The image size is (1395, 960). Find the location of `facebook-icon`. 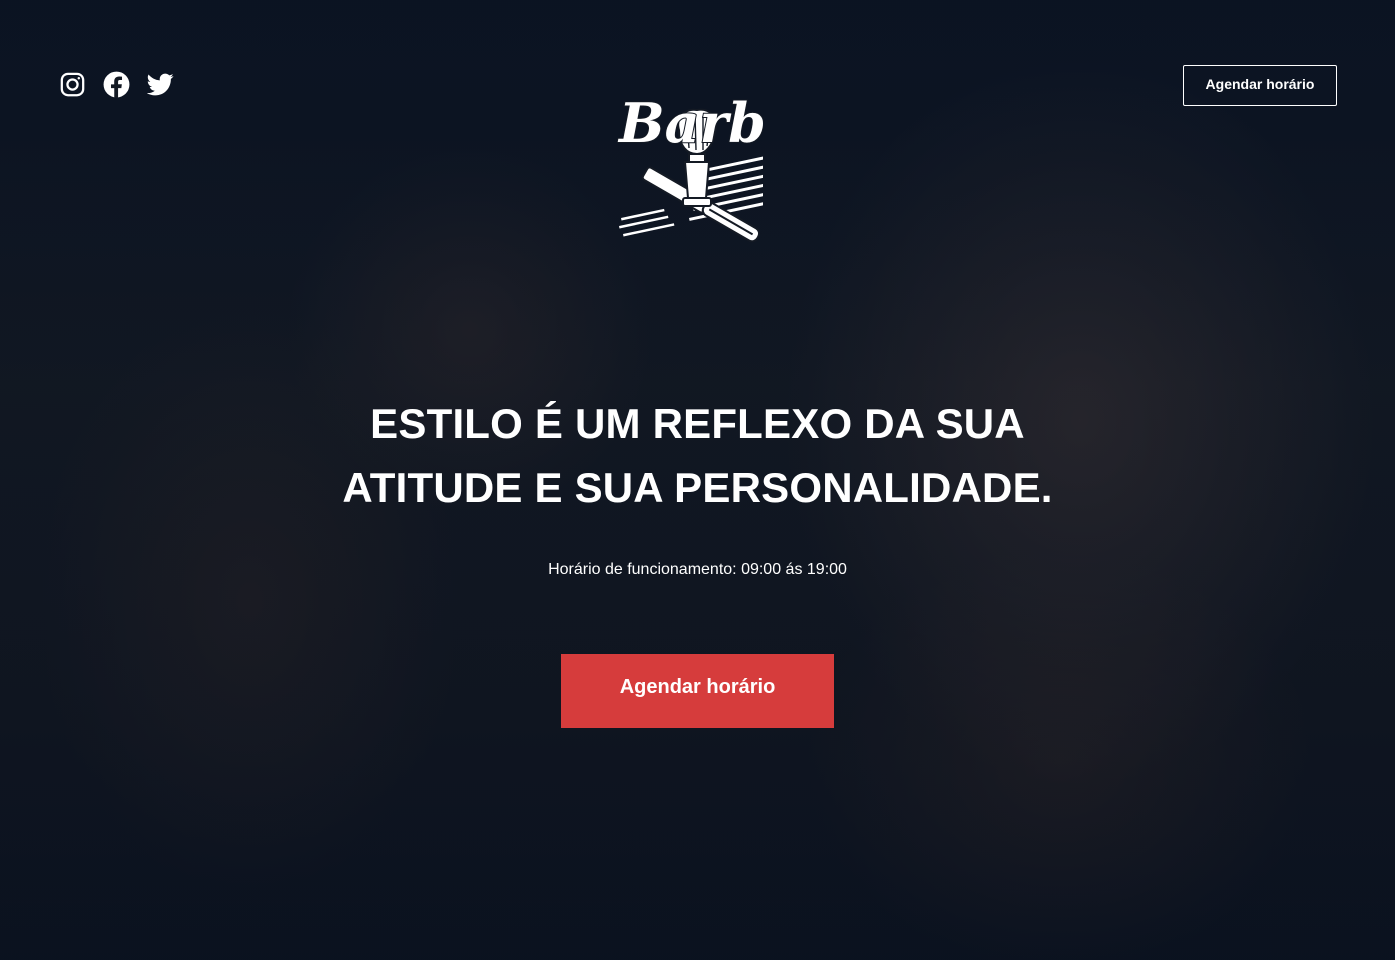

facebook-icon is located at coordinates (116, 84).